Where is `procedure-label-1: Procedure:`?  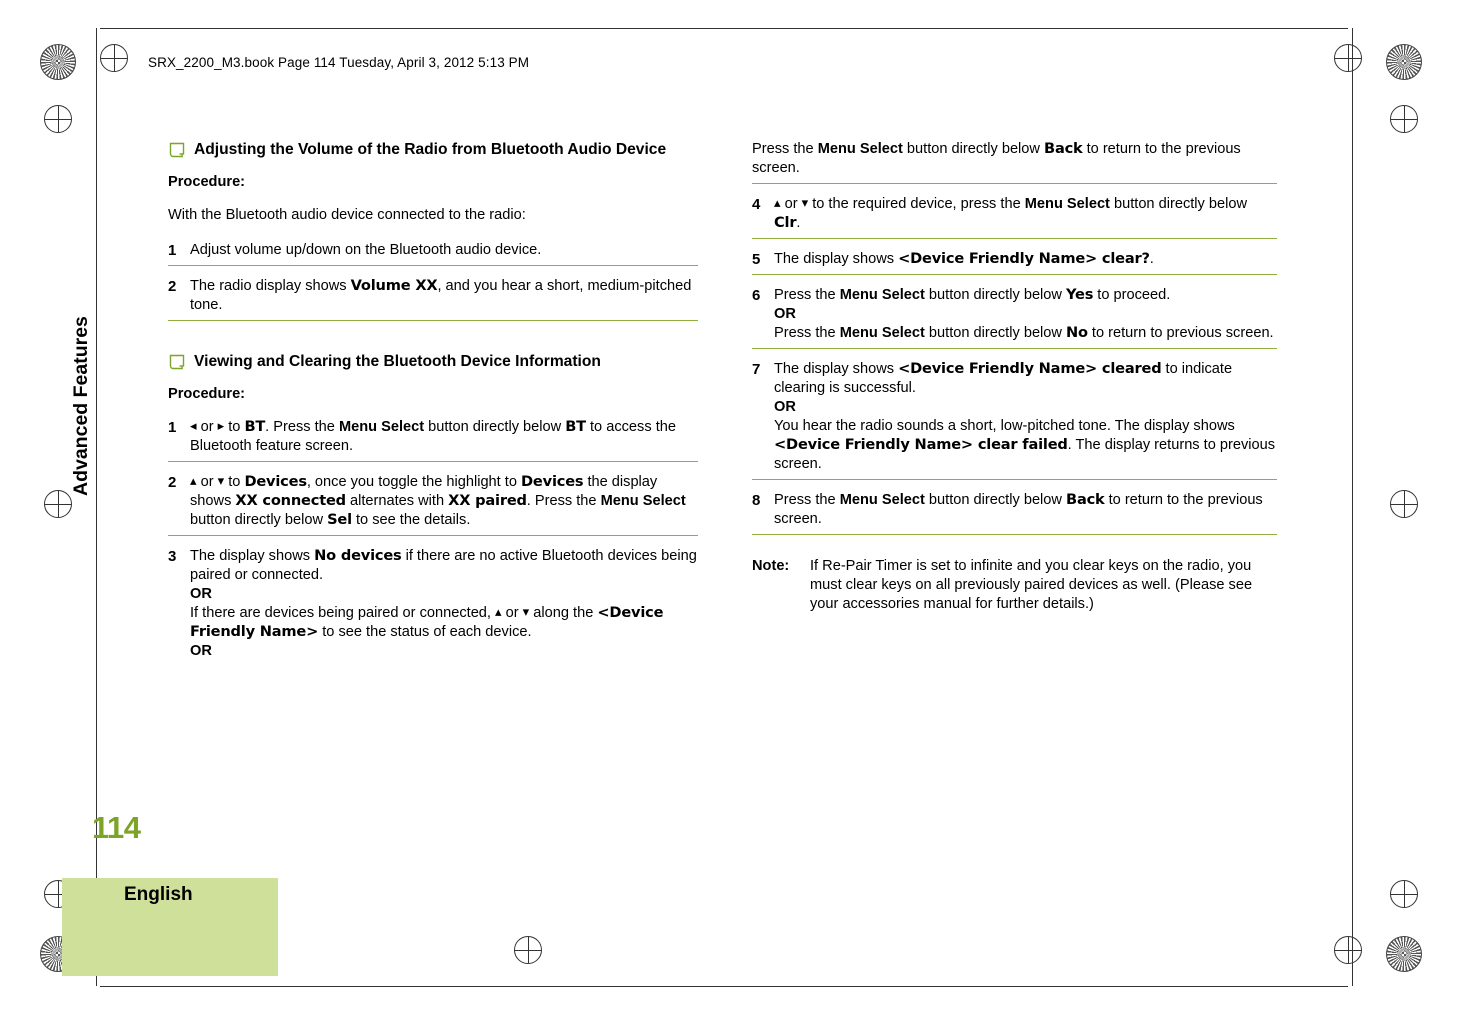 procedure-label-1: Procedure: is located at coordinates (207, 182).